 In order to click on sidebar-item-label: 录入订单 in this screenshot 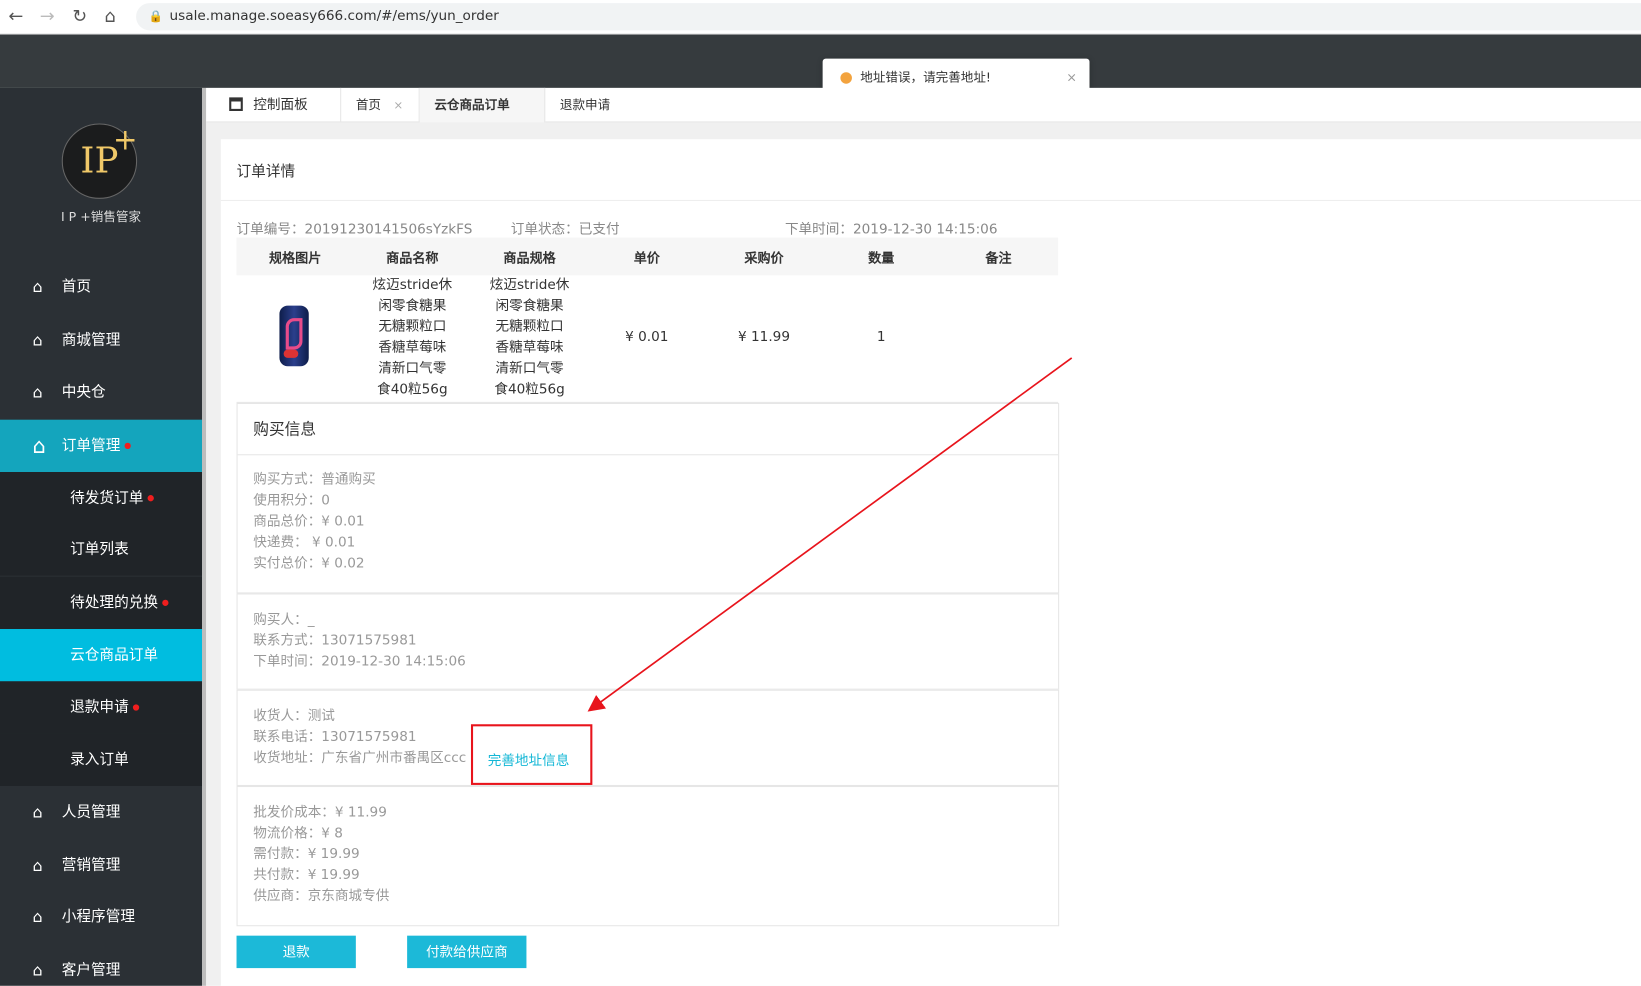, I will do `click(99, 760)`.